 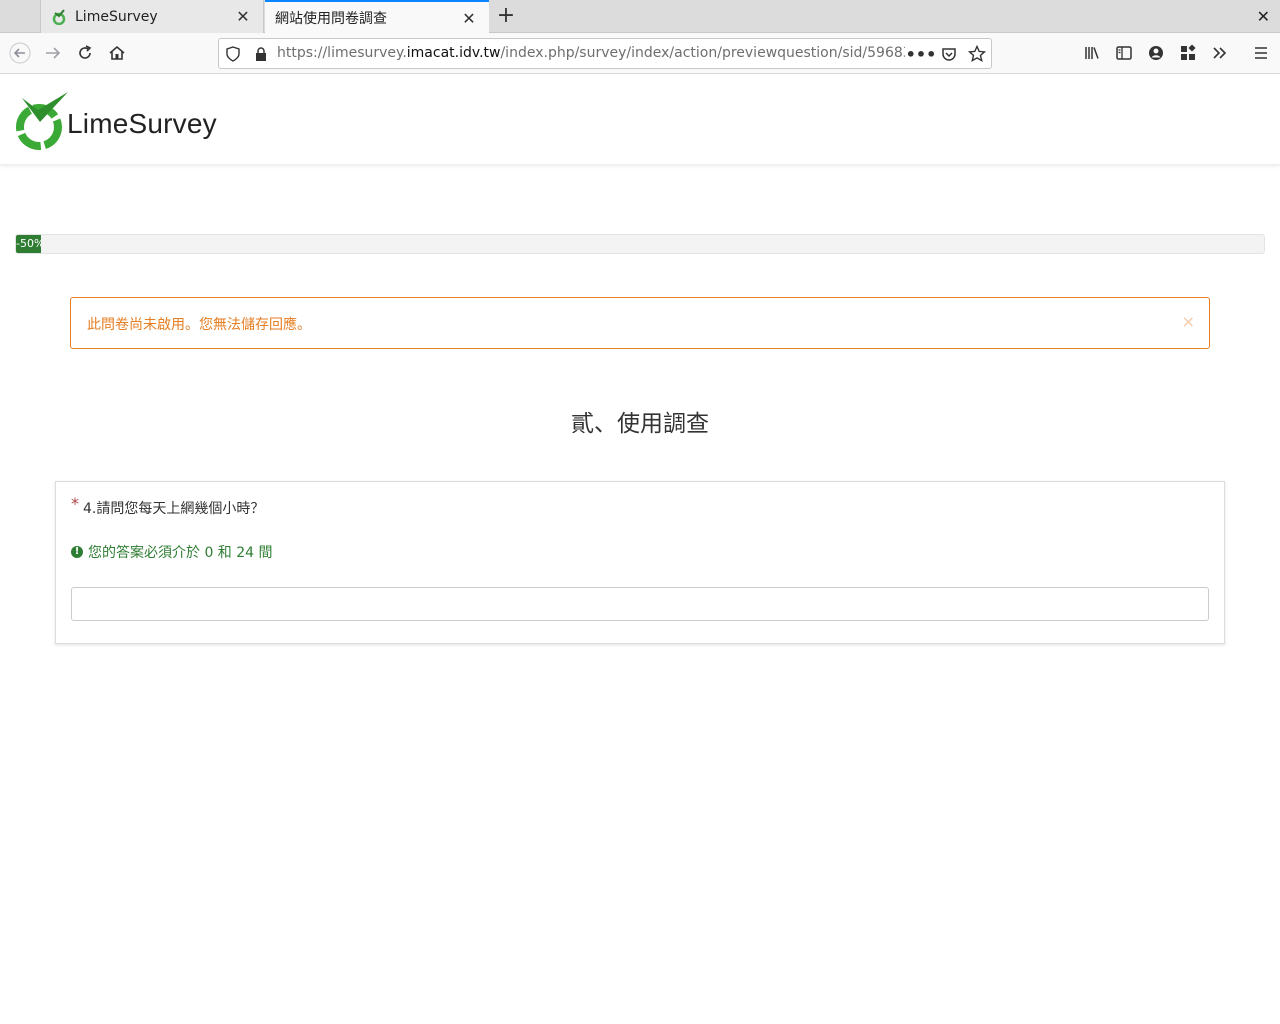 I want to click on account-icon, so click(x=1156, y=53).